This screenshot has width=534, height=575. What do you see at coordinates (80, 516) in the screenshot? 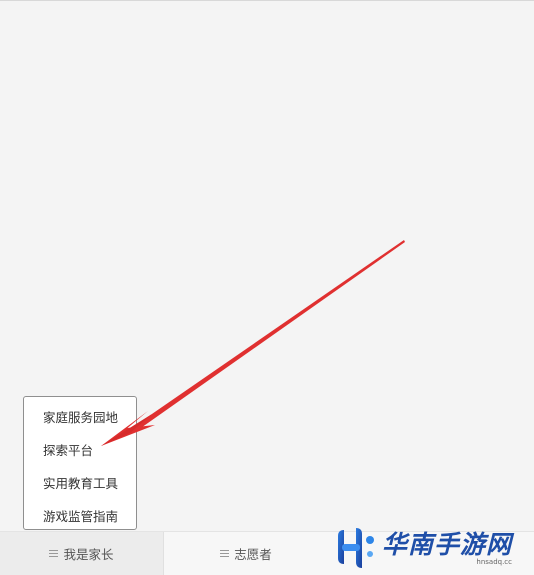
I see `menu-item-game-guide: 游戏监管指南` at bounding box center [80, 516].